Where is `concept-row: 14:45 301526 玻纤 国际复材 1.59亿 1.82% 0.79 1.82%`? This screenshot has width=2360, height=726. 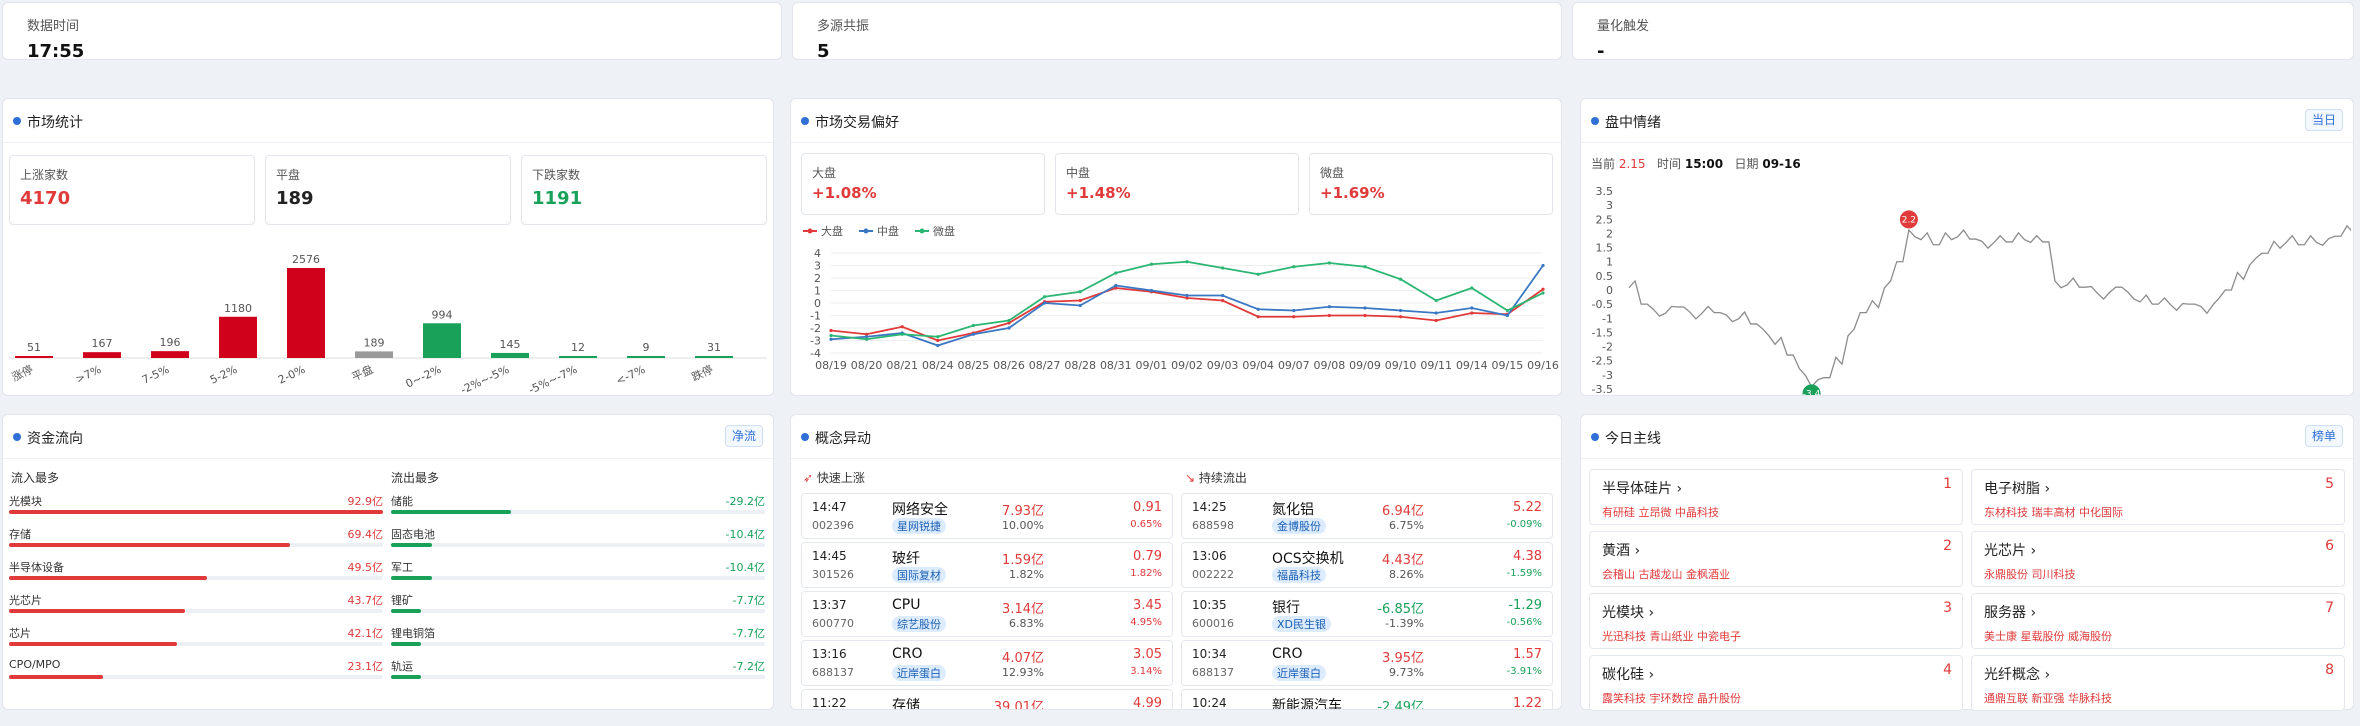 concept-row: 14:45 301526 玻纤 国际复材 1.59亿 1.82% 0.79 1.82% is located at coordinates (987, 565).